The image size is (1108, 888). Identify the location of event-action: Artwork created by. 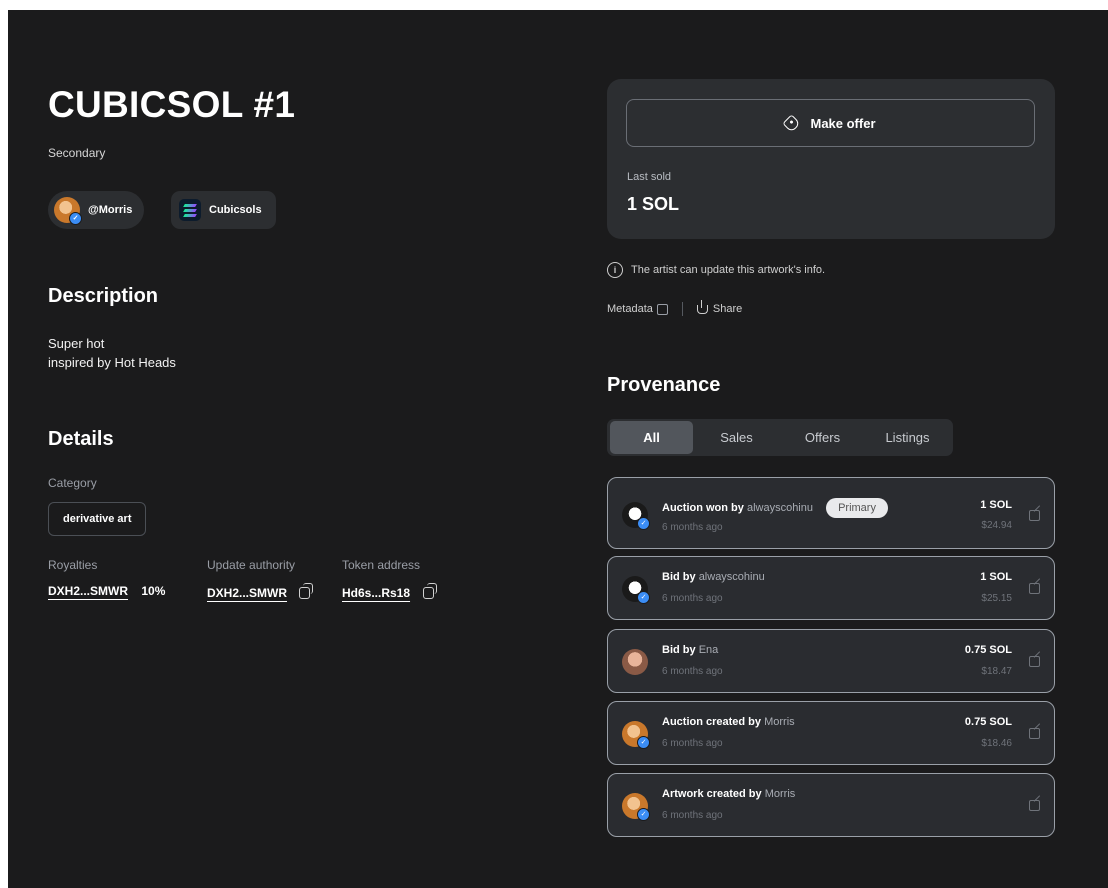
(712, 794).